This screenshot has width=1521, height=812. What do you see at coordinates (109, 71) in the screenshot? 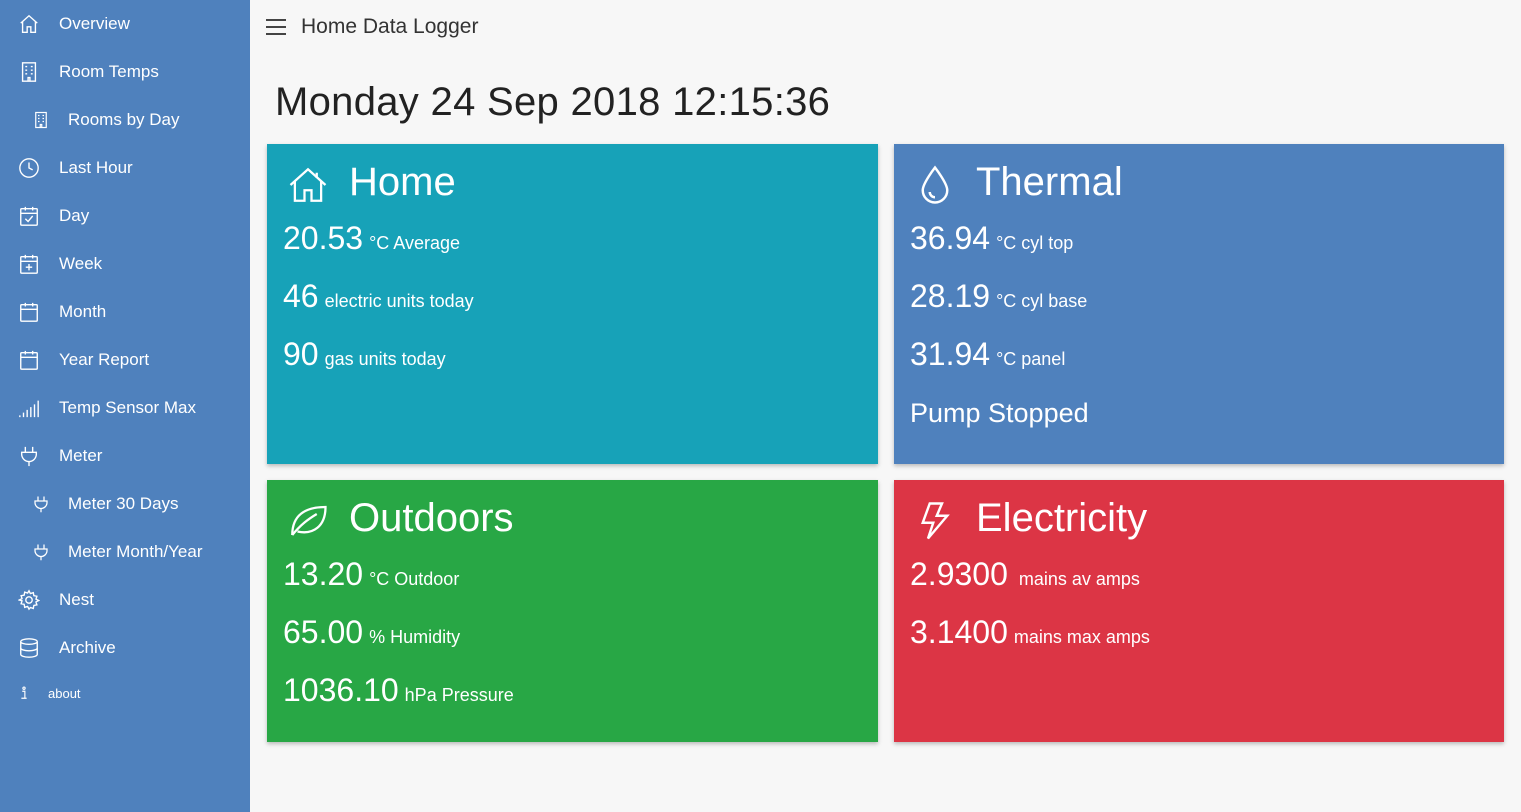
I see `sidebar-item-label: Room Temps` at bounding box center [109, 71].